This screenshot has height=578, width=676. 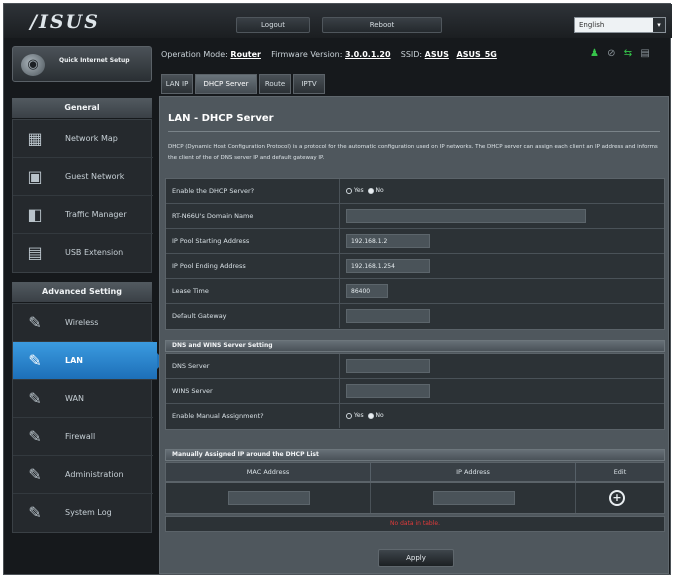 What do you see at coordinates (388, 316) in the screenshot?
I see `default-gateway-input` at bounding box center [388, 316].